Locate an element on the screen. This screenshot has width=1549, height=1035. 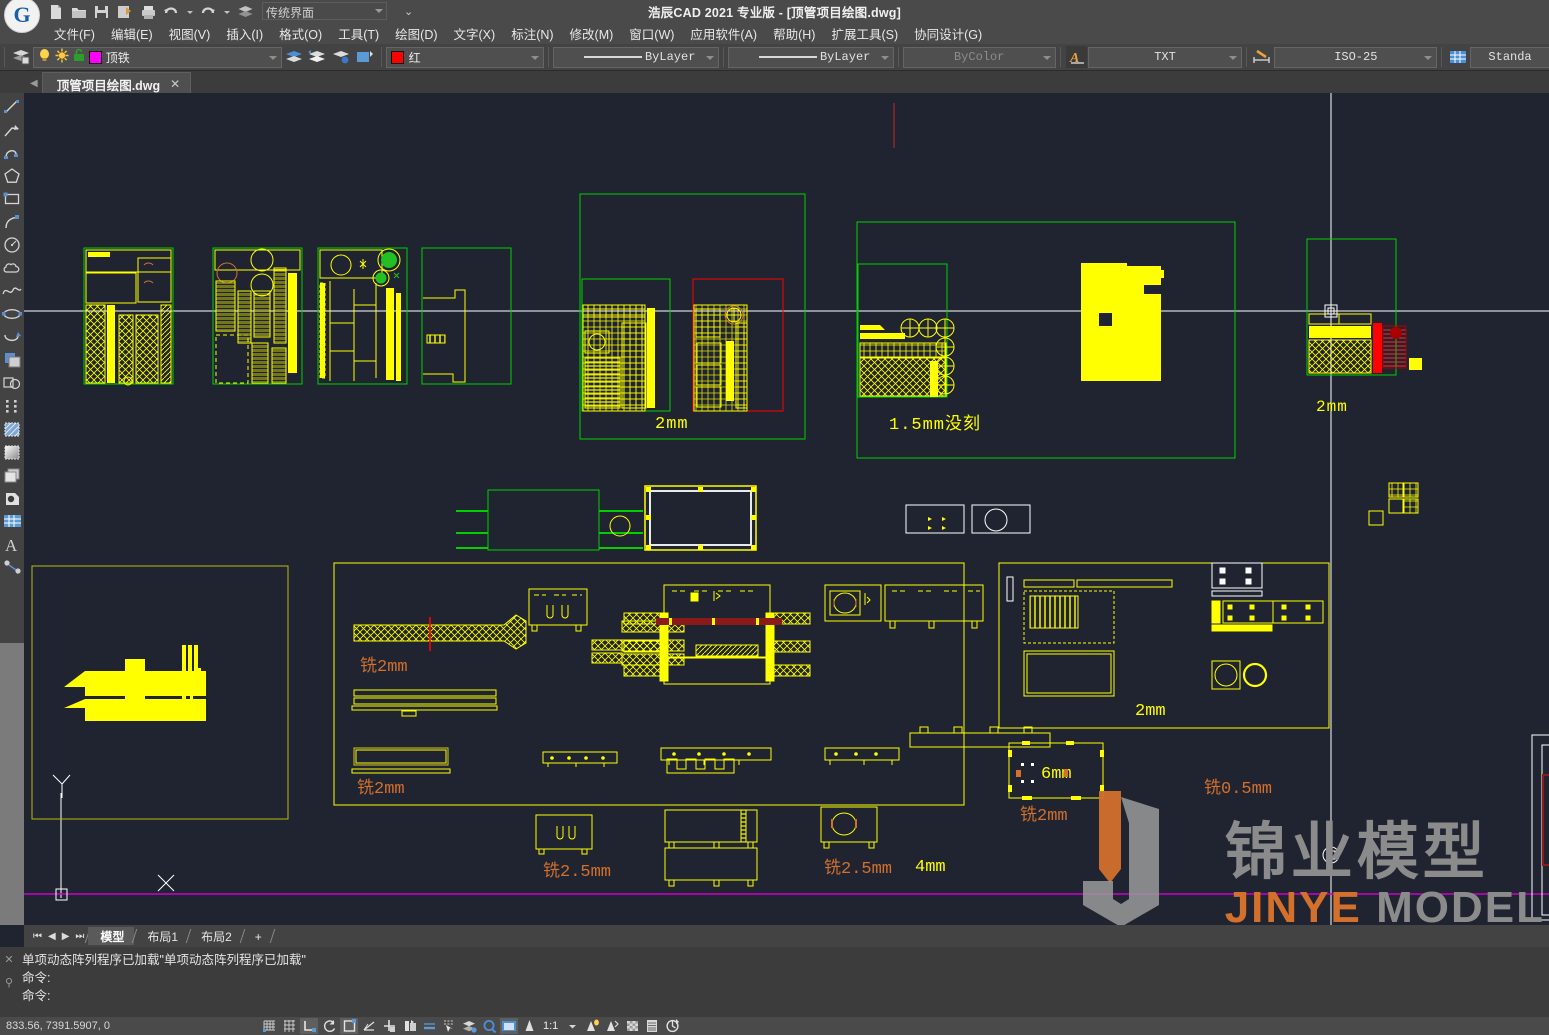
hatch-icon is located at coordinates (12, 429).